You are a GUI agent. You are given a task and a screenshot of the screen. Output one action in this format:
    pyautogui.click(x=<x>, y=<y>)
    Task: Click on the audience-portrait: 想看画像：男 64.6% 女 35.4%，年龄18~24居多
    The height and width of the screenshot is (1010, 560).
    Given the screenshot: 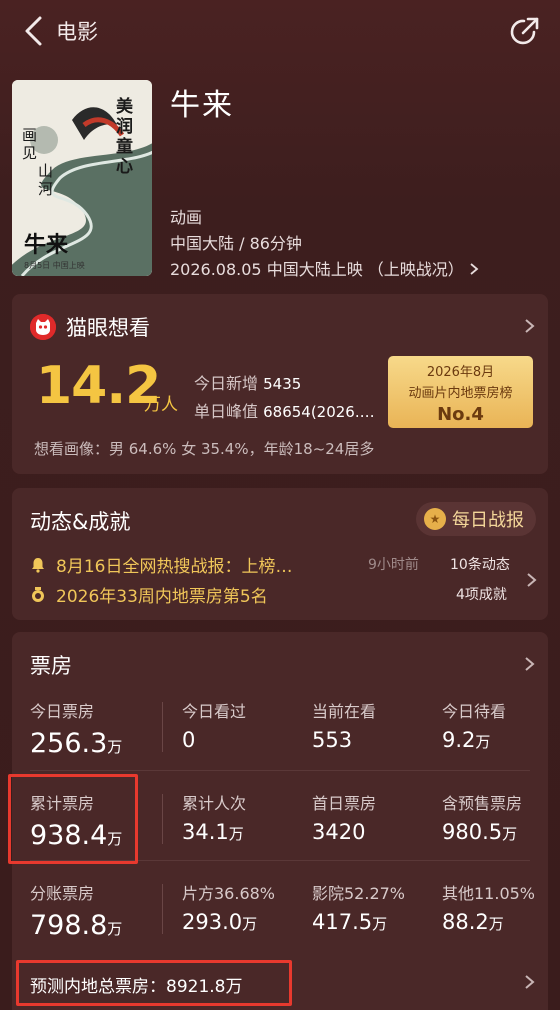 What is the action you would take?
    pyautogui.click(x=204, y=449)
    